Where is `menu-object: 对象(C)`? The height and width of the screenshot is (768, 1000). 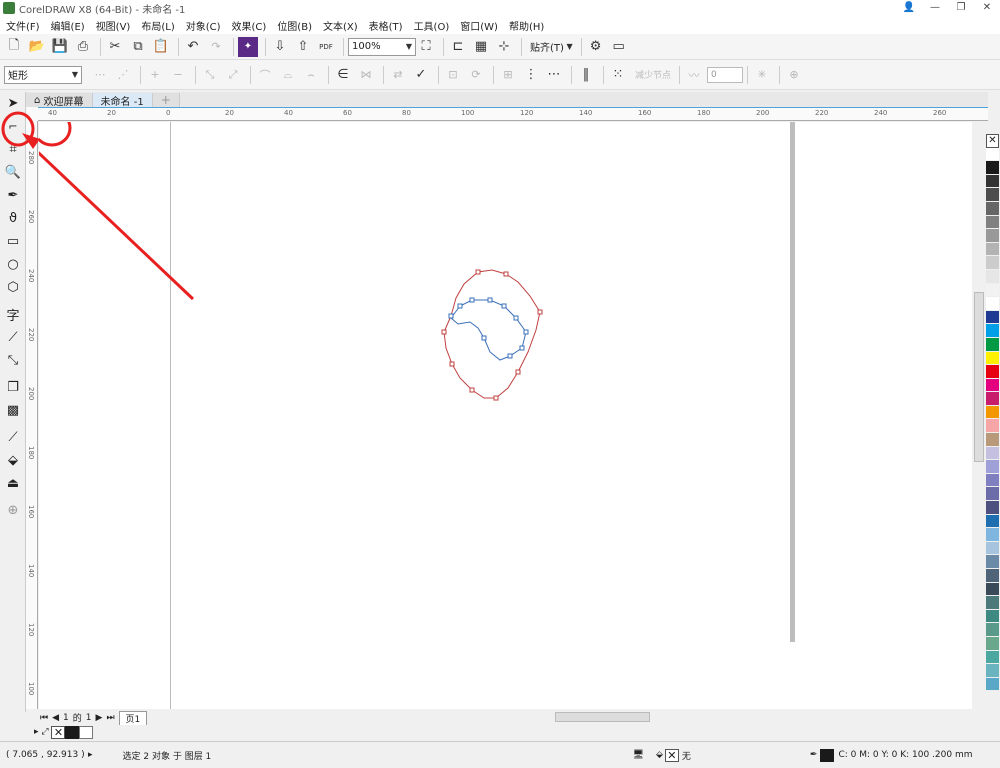
menu-object: 对象(C) is located at coordinates (203, 25).